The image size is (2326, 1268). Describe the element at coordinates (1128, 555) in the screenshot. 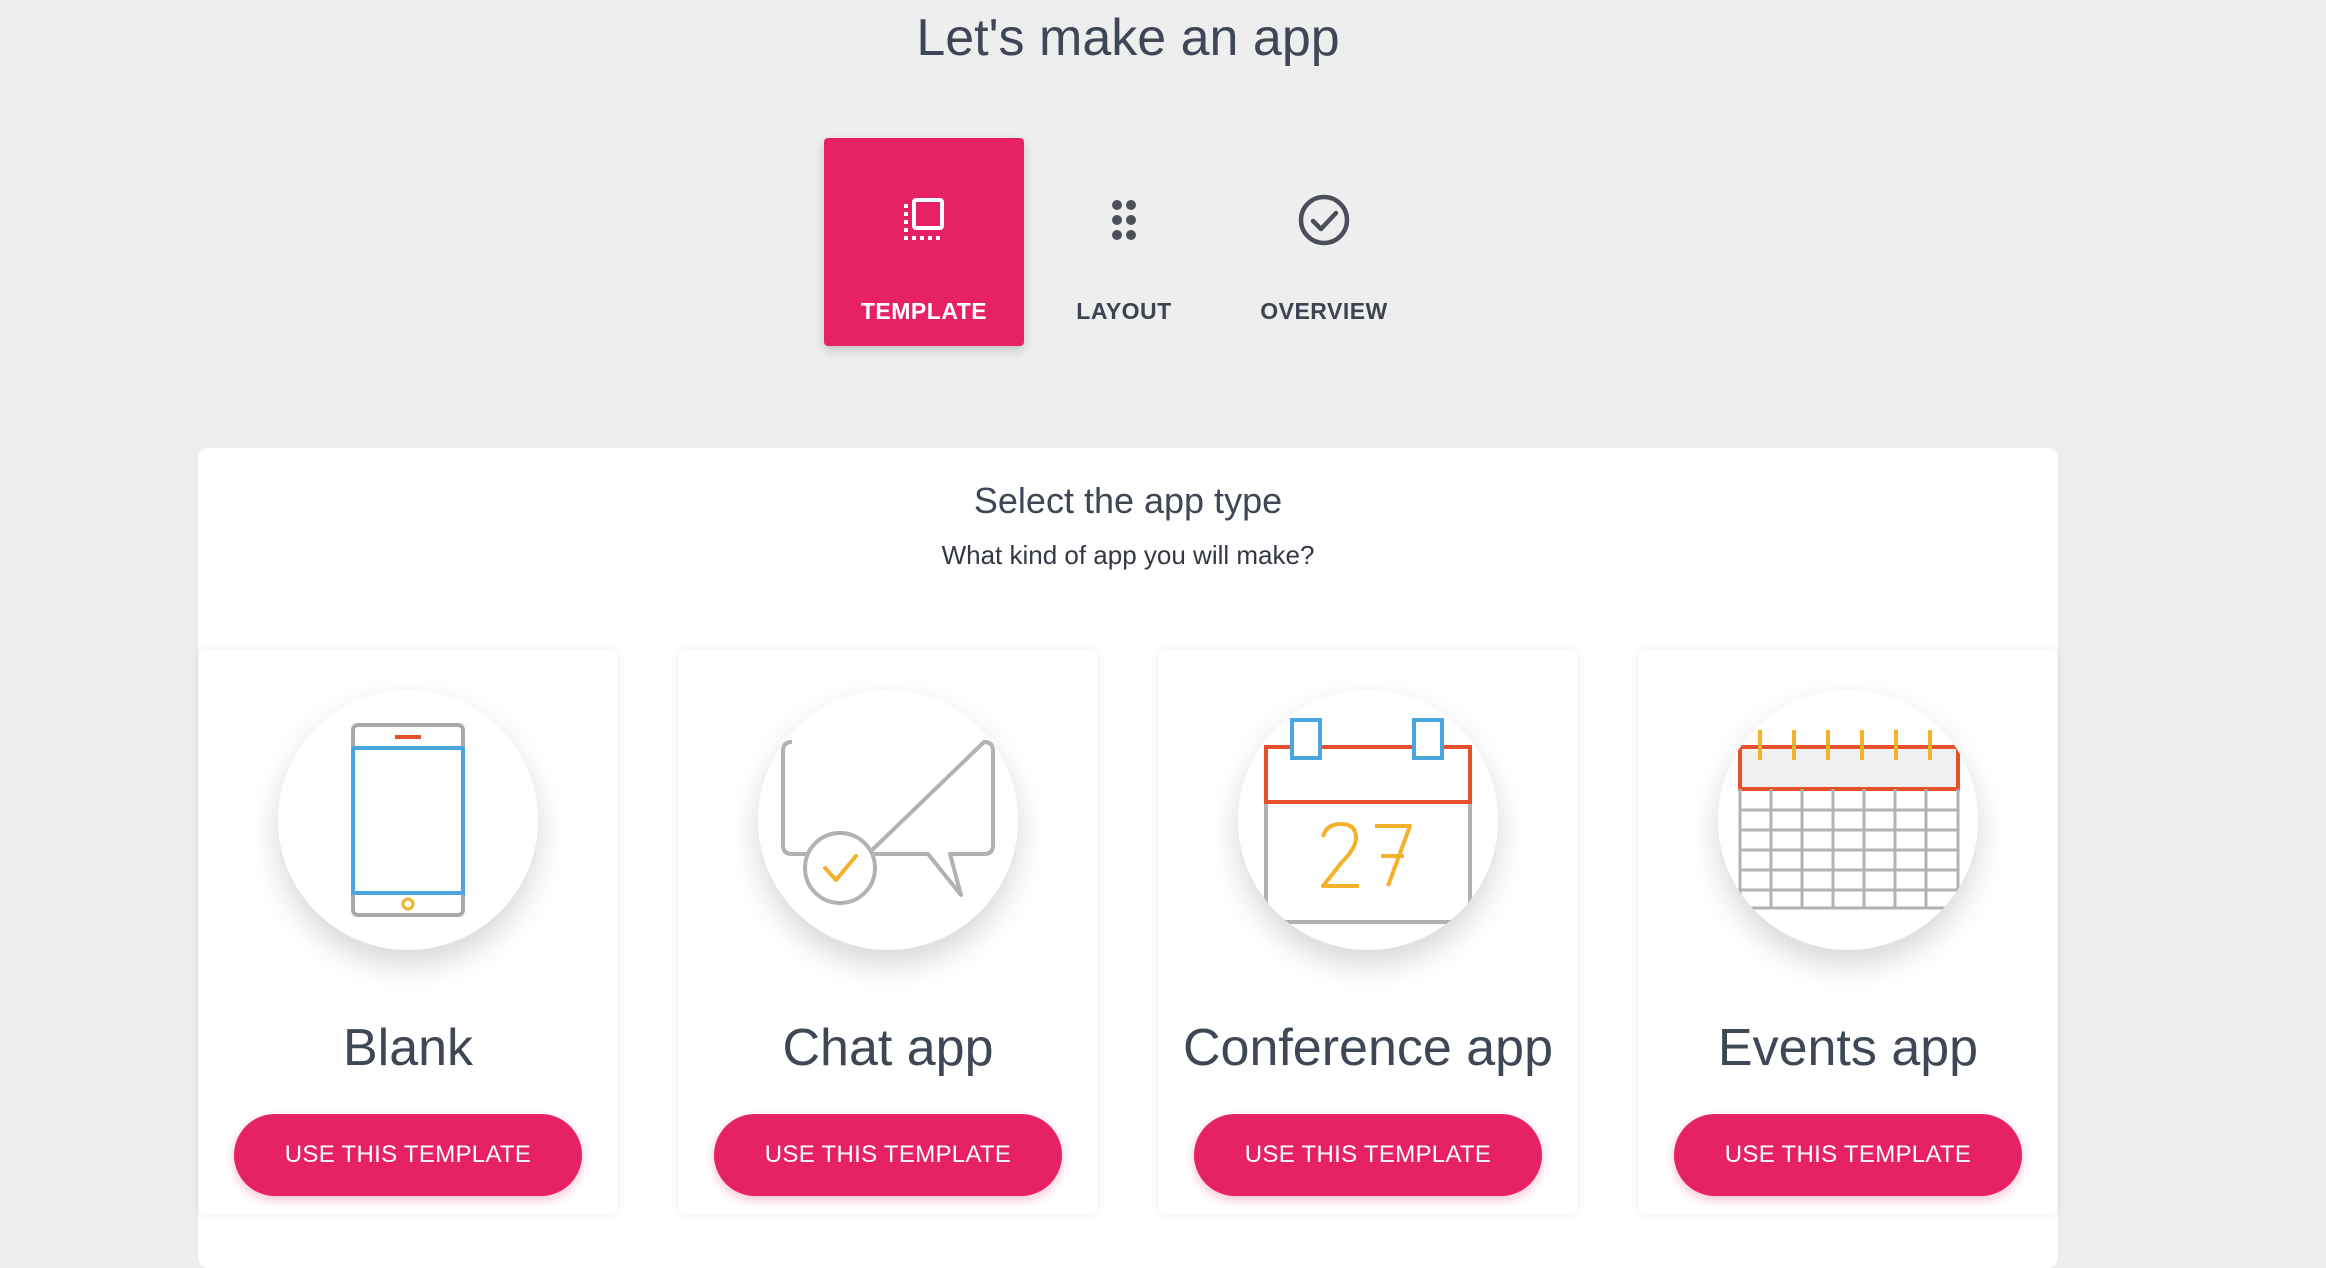

I see `panel-subtitle: What kind of app you will make?` at that location.